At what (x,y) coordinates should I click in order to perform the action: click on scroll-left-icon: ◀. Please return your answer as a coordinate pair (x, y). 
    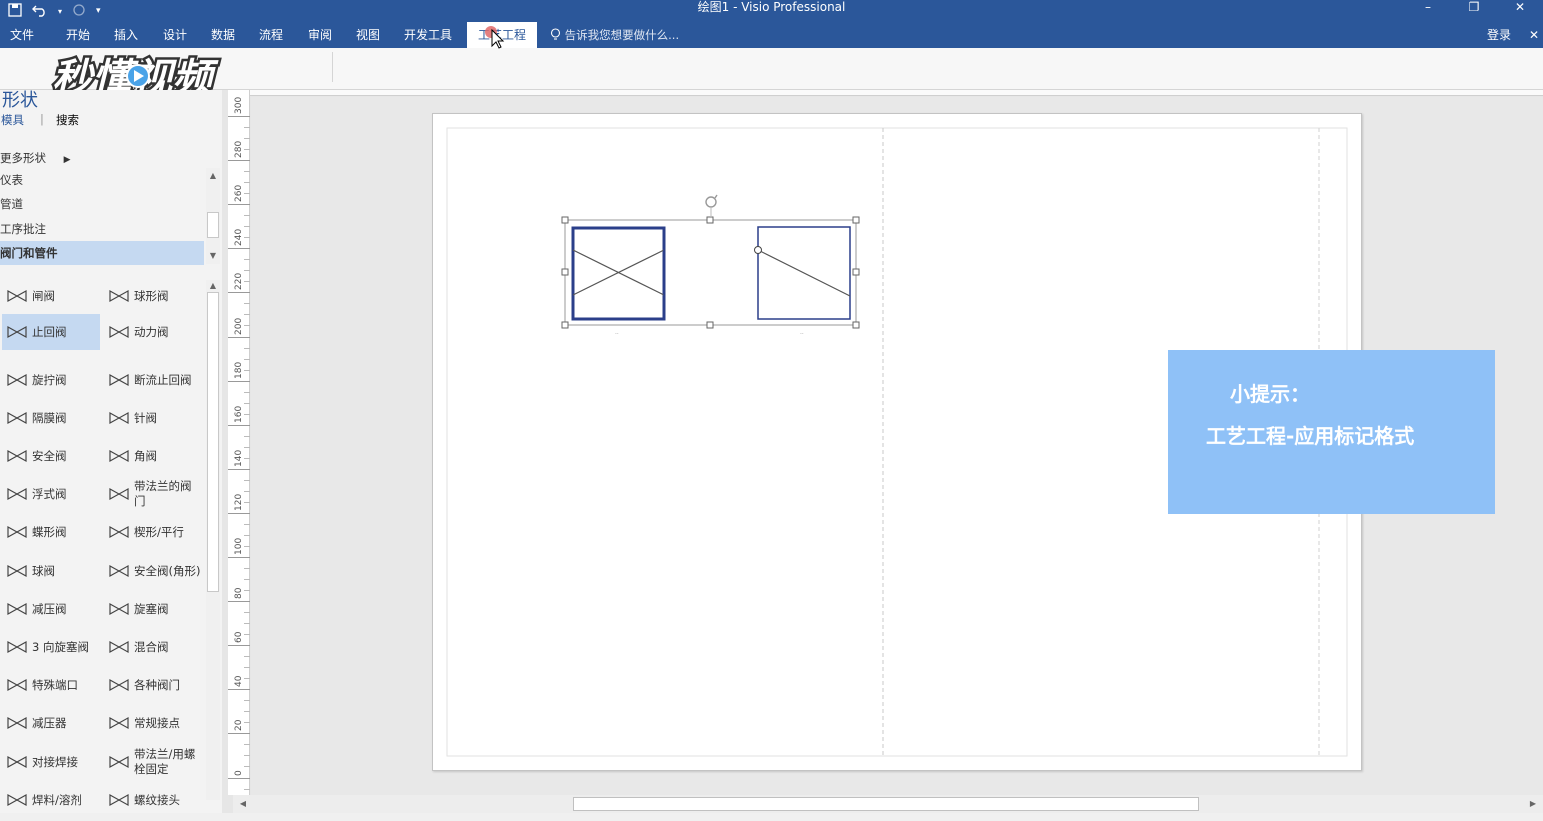
    Looking at the image, I should click on (243, 804).